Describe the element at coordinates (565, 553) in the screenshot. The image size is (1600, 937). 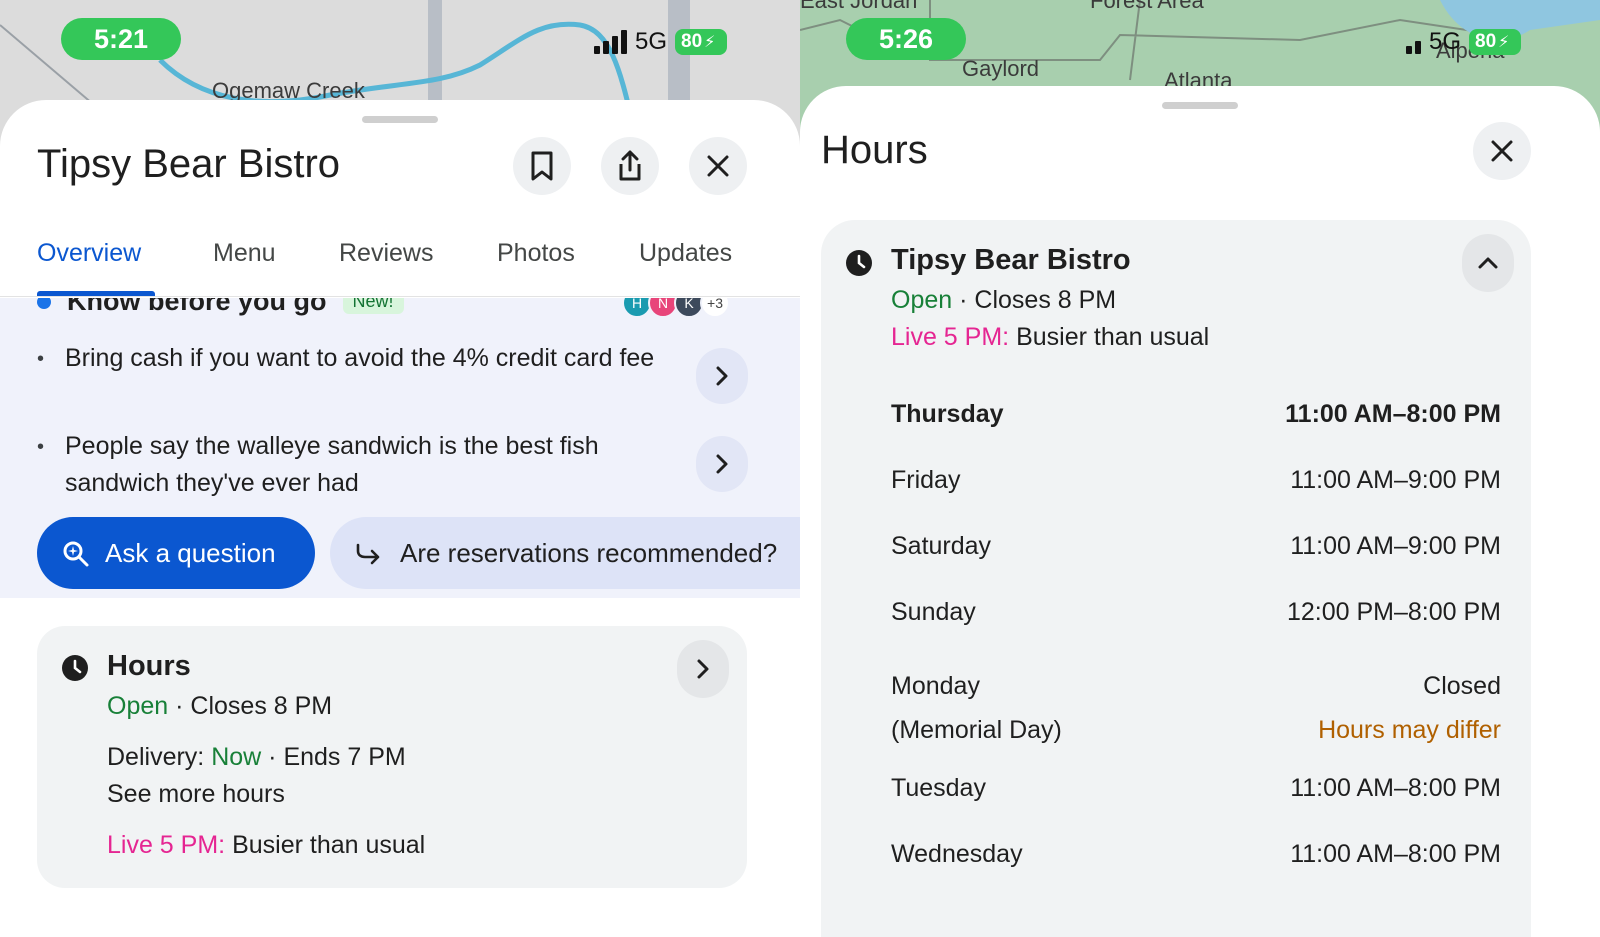
I see `suggested-question-chip: Are reservations recommended?` at that location.